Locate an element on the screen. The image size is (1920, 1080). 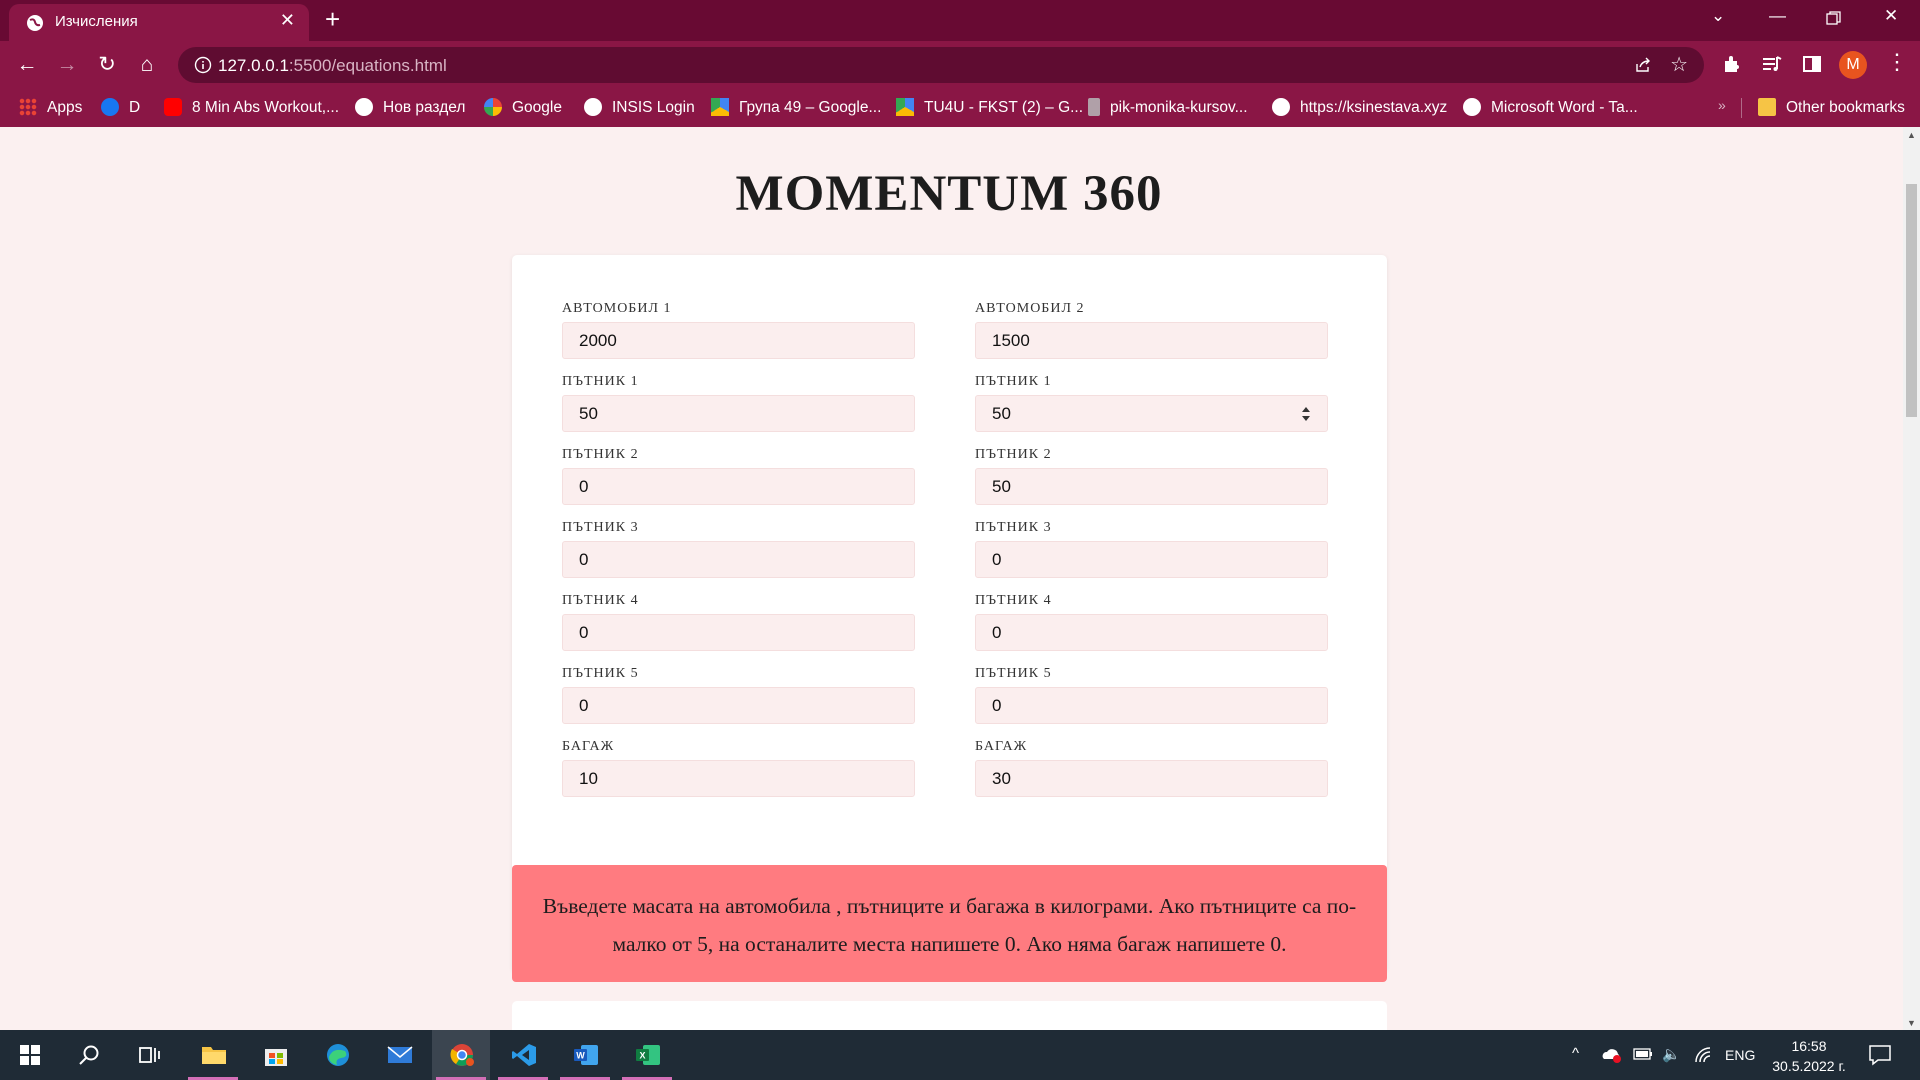
profile-avatar: M is located at coordinates (1853, 65).